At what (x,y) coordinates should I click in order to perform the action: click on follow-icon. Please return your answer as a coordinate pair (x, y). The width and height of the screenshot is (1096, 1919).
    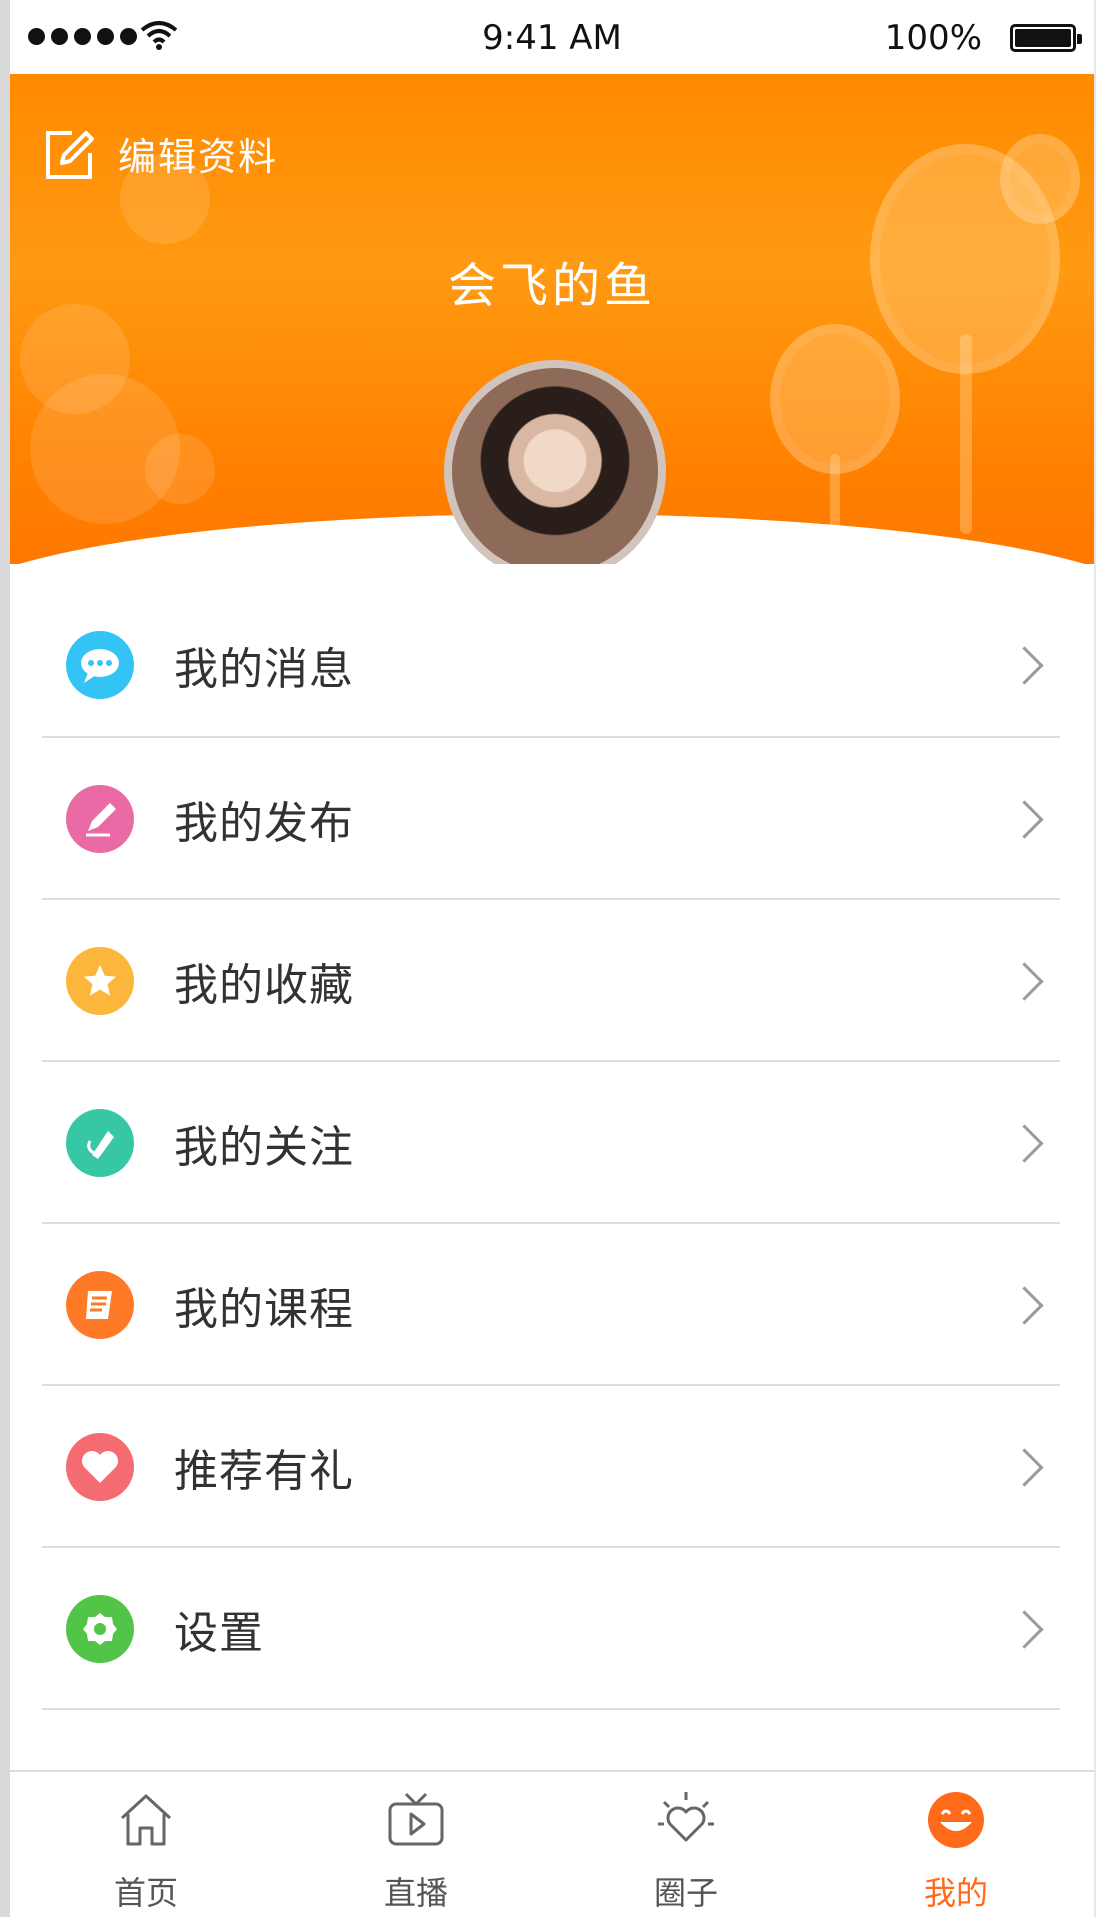
    Looking at the image, I should click on (100, 1143).